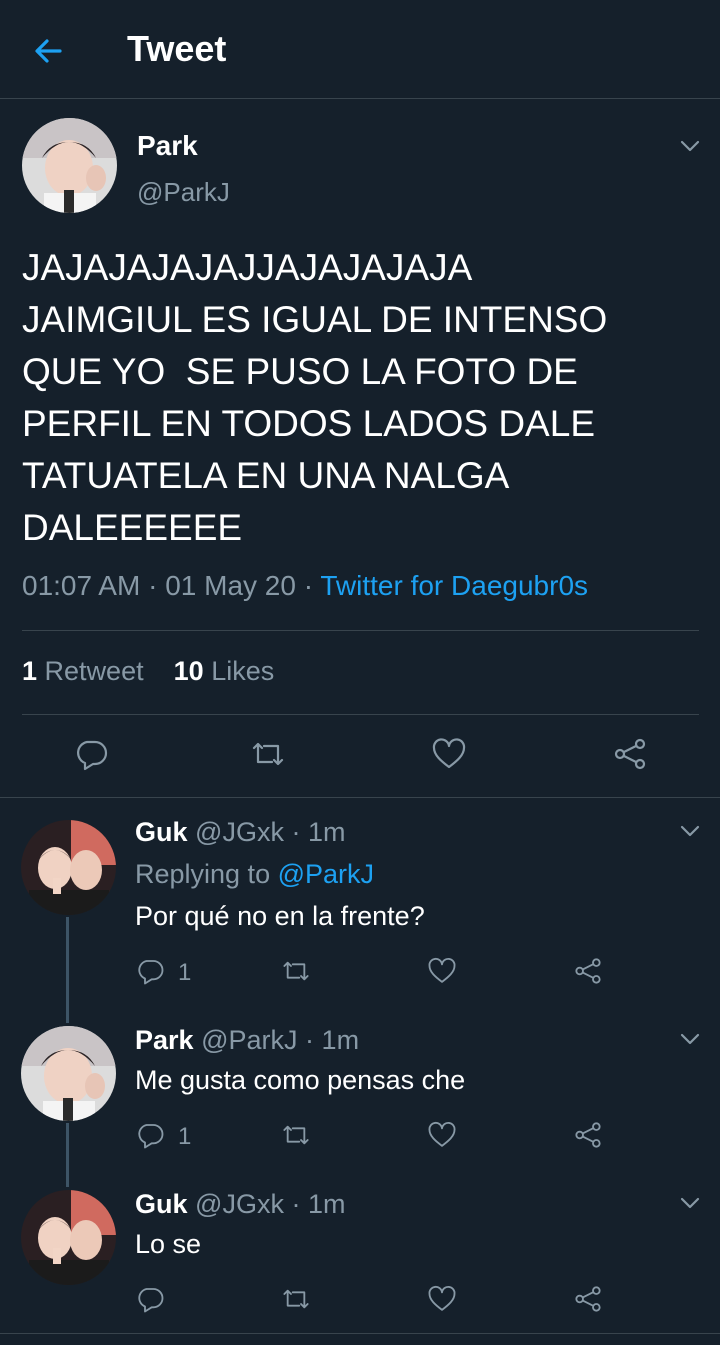 The height and width of the screenshot is (1345, 720). Describe the element at coordinates (203, 874) in the screenshot. I see `replying-prefix: Replying to` at that location.